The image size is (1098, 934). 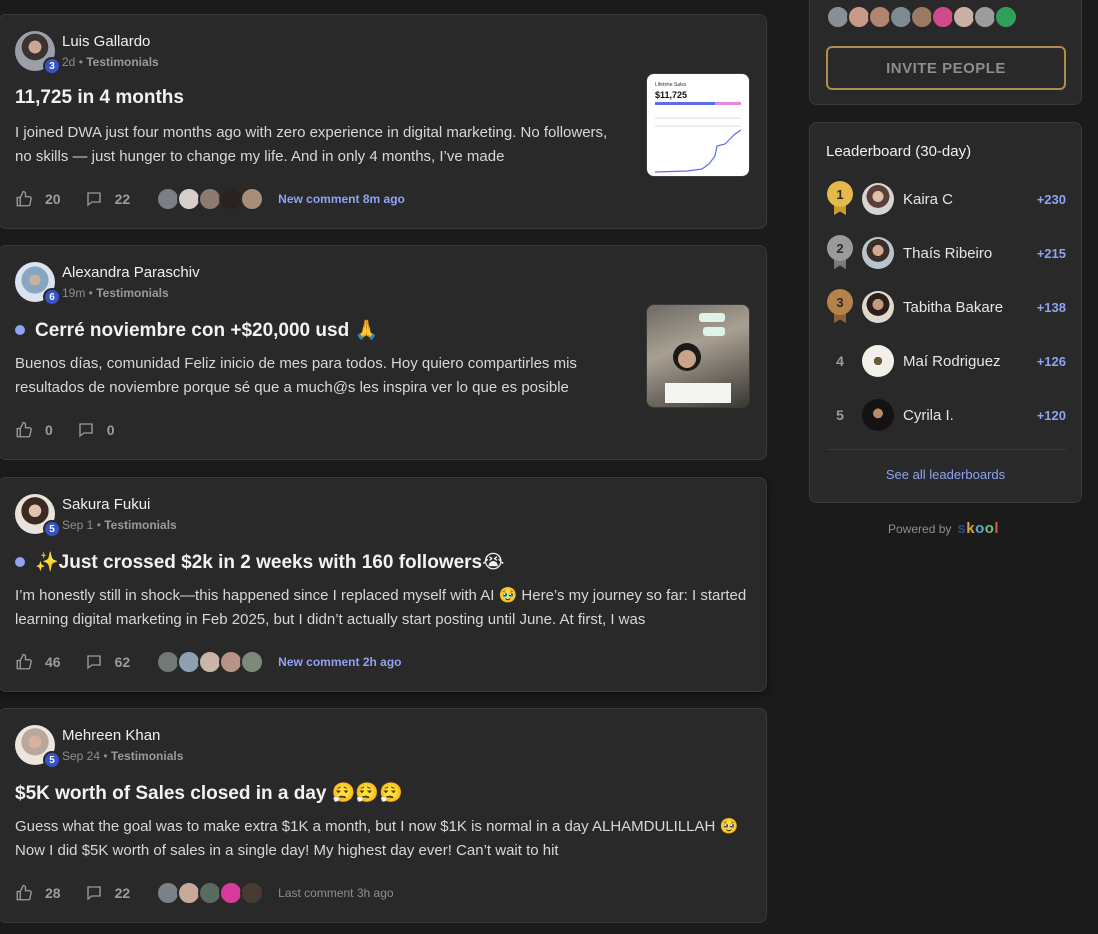 I want to click on like-count: 28, so click(x=53, y=893).